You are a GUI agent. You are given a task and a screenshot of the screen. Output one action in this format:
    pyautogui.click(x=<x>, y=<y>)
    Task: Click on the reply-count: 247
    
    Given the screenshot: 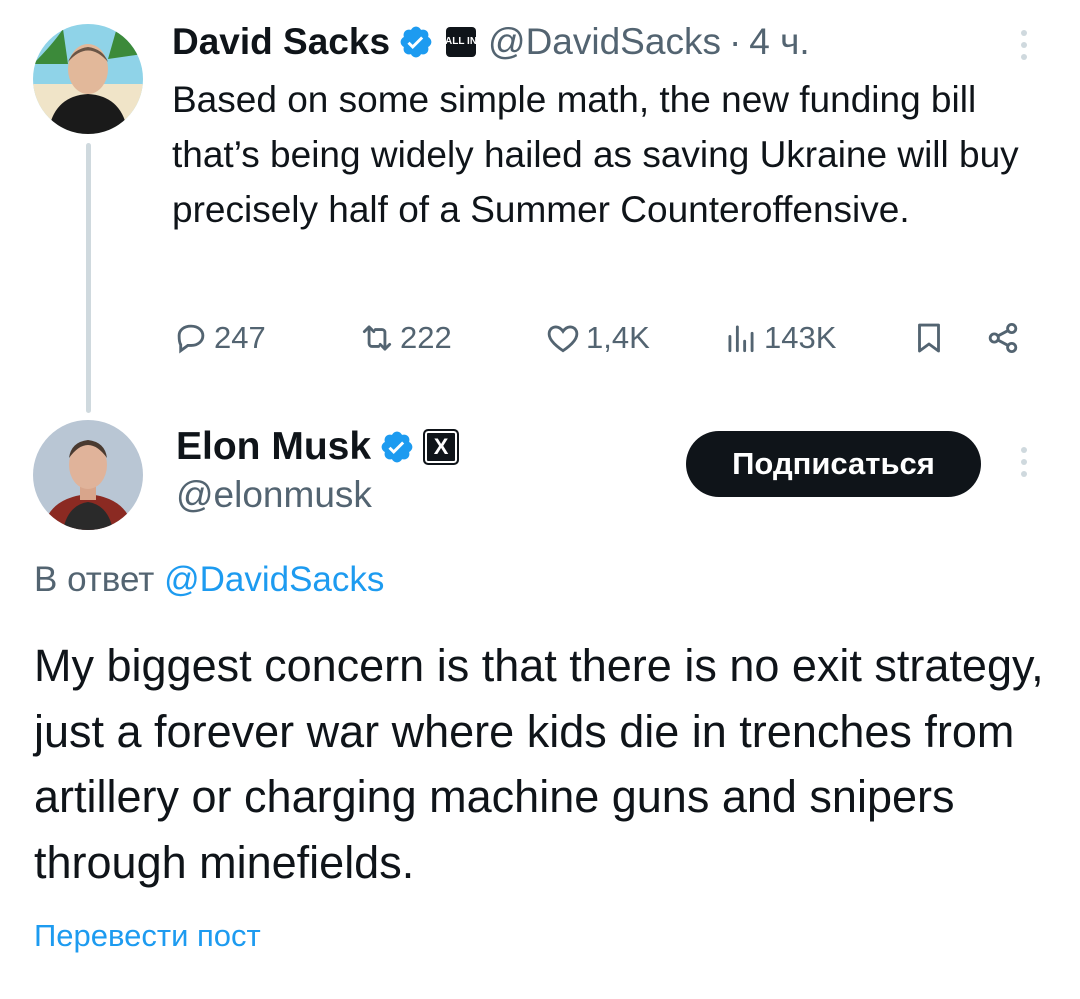 What is the action you would take?
    pyautogui.click(x=240, y=337)
    